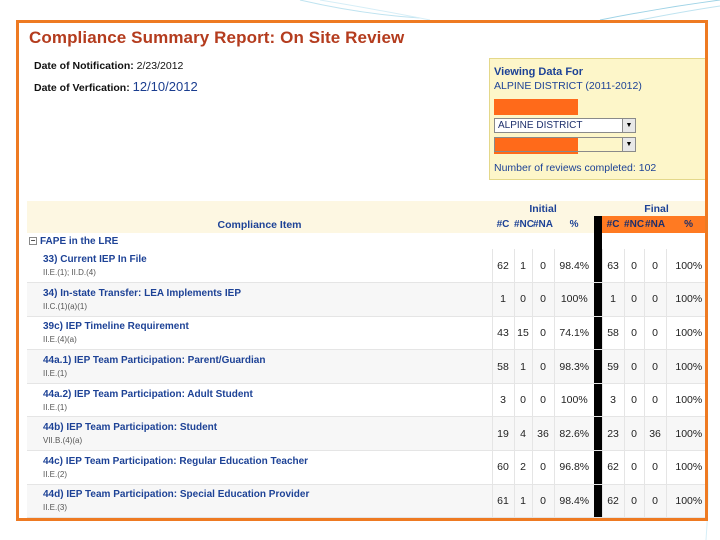 This screenshot has width=720, height=540. Describe the element at coordinates (522, 400) in the screenshot. I see `initial-nc-cell: 0` at that location.